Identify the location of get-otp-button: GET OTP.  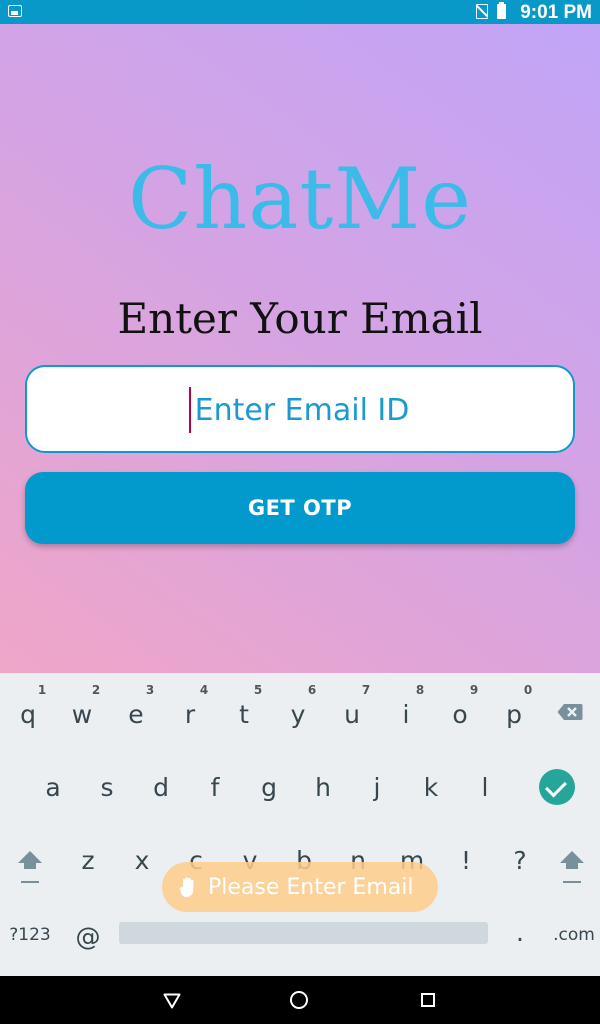
(300, 508).